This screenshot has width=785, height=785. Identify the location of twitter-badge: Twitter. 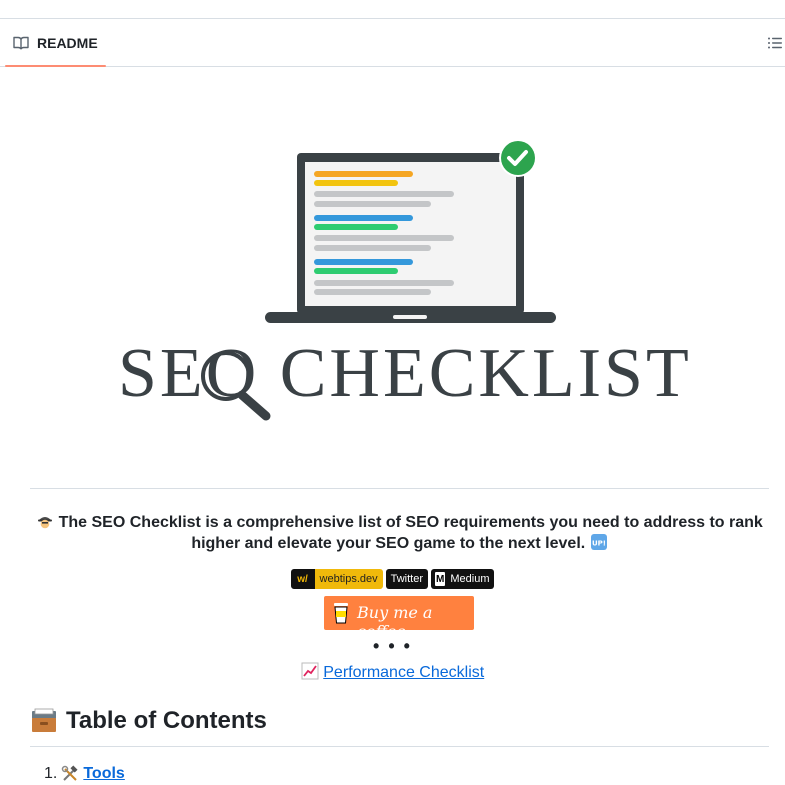
(407, 579).